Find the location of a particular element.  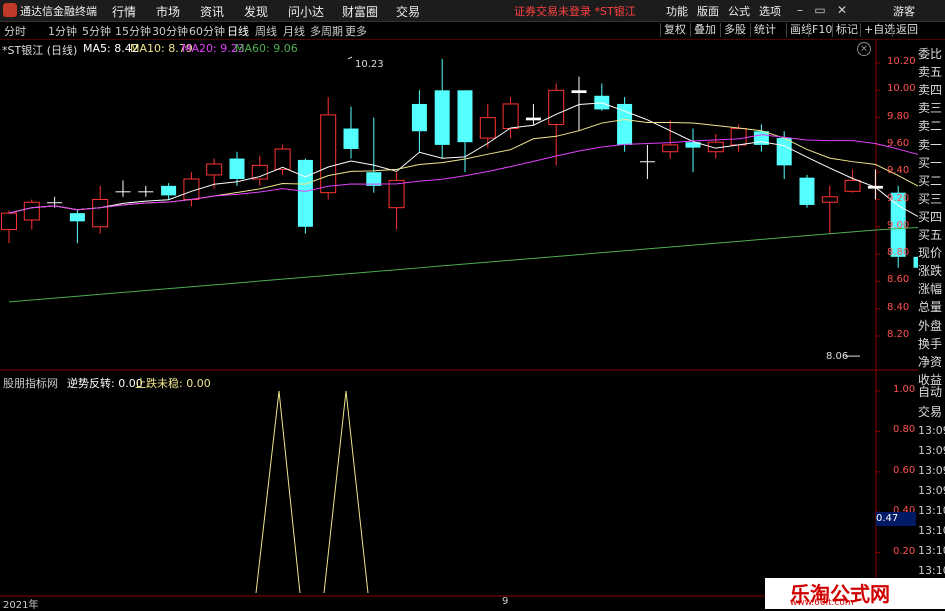

indicator-title: 股朋指标网 is located at coordinates (30, 383).